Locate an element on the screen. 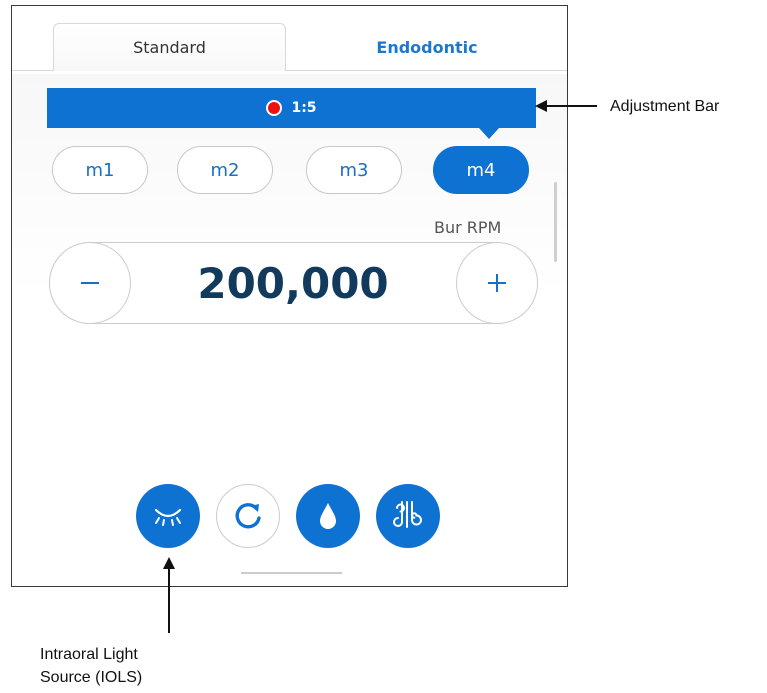  tab-bar: Standard Endodontic is located at coordinates (289, 39).